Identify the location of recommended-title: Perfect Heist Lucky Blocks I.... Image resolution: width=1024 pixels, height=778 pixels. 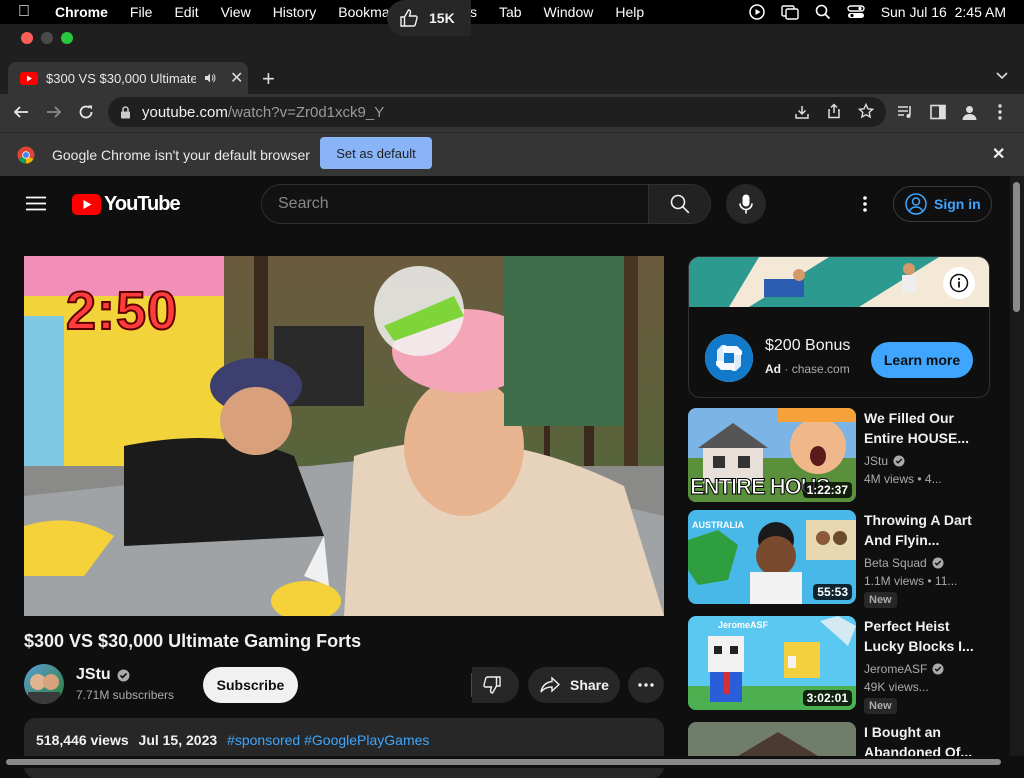
(919, 636).